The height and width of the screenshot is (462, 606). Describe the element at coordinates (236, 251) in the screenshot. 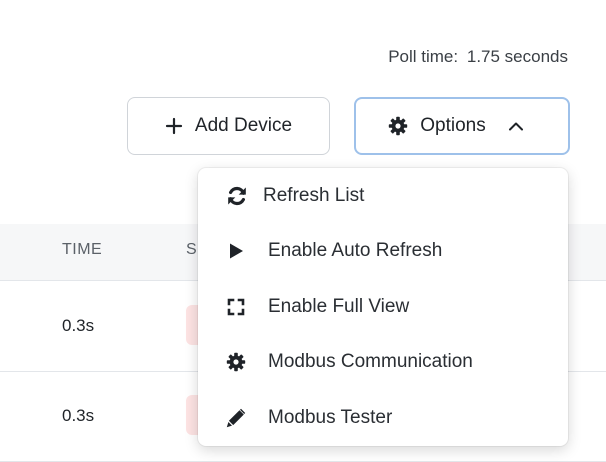

I see `play-icon` at that location.